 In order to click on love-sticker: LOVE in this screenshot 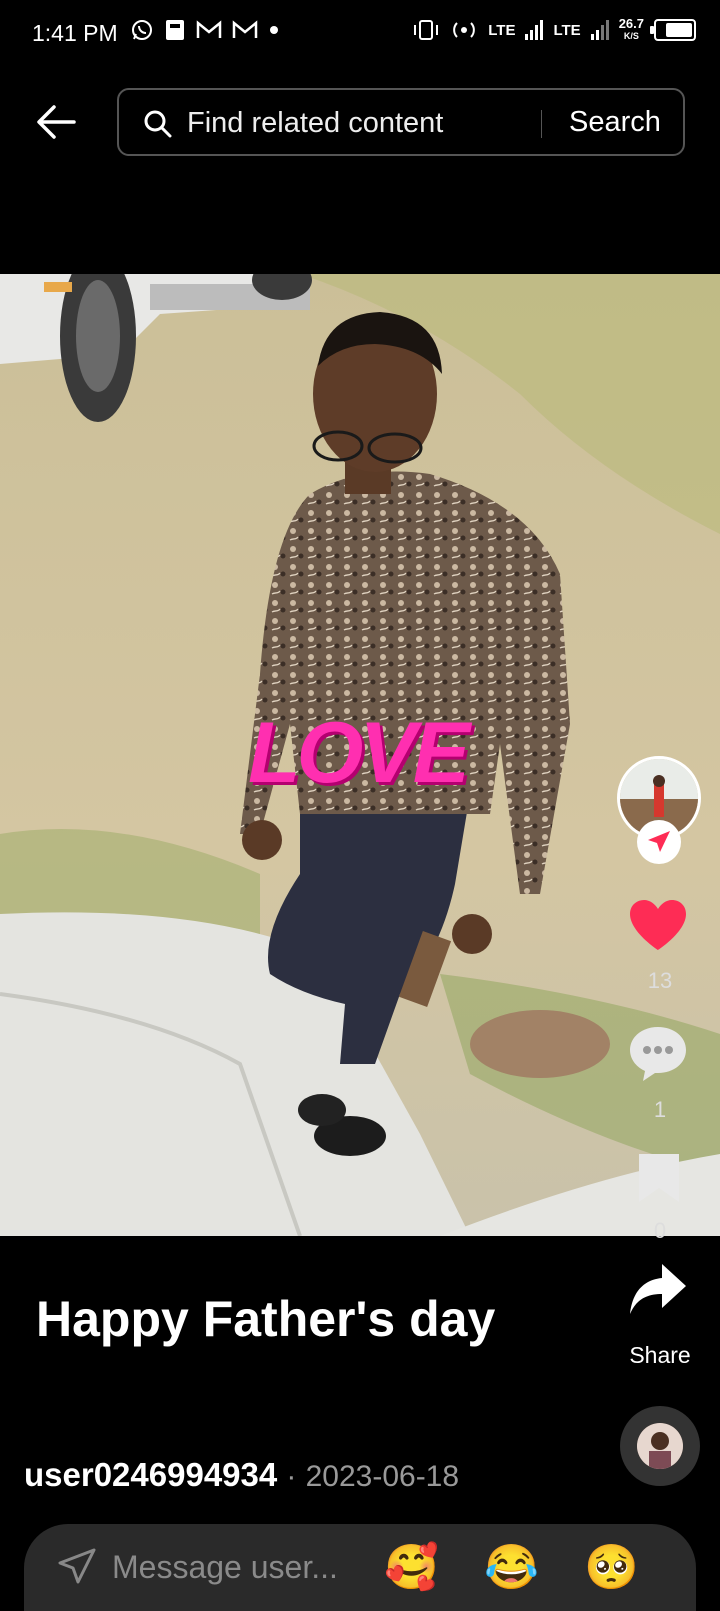, I will do `click(359, 759)`.